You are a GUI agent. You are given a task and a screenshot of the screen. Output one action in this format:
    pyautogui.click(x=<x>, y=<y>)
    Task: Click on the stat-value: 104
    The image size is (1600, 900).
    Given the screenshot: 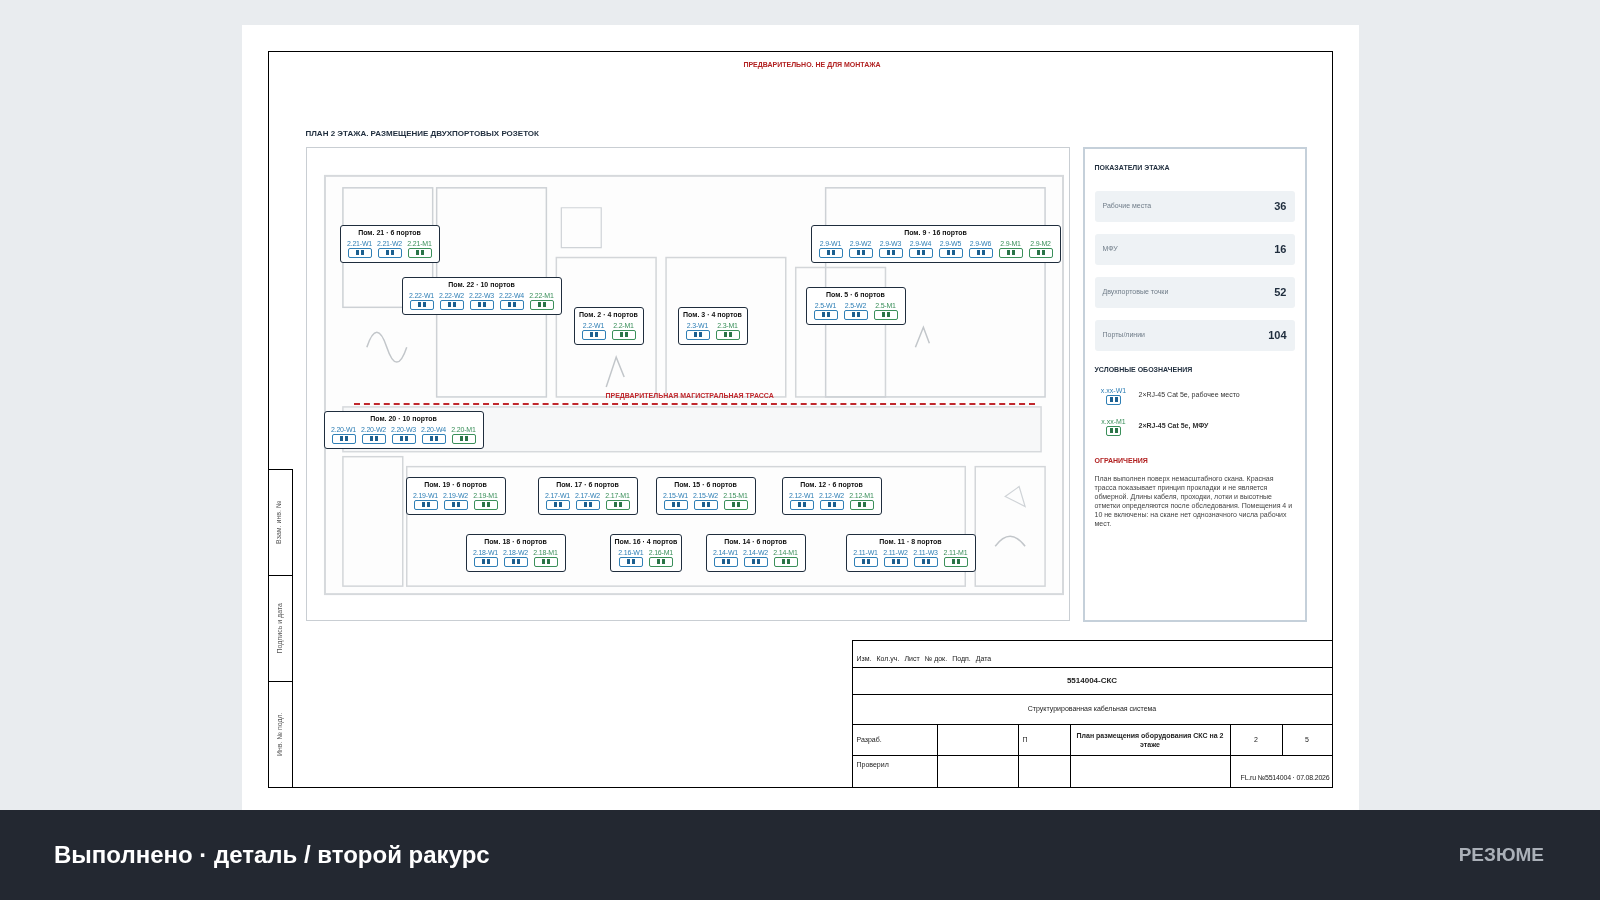 What is the action you would take?
    pyautogui.click(x=1277, y=336)
    